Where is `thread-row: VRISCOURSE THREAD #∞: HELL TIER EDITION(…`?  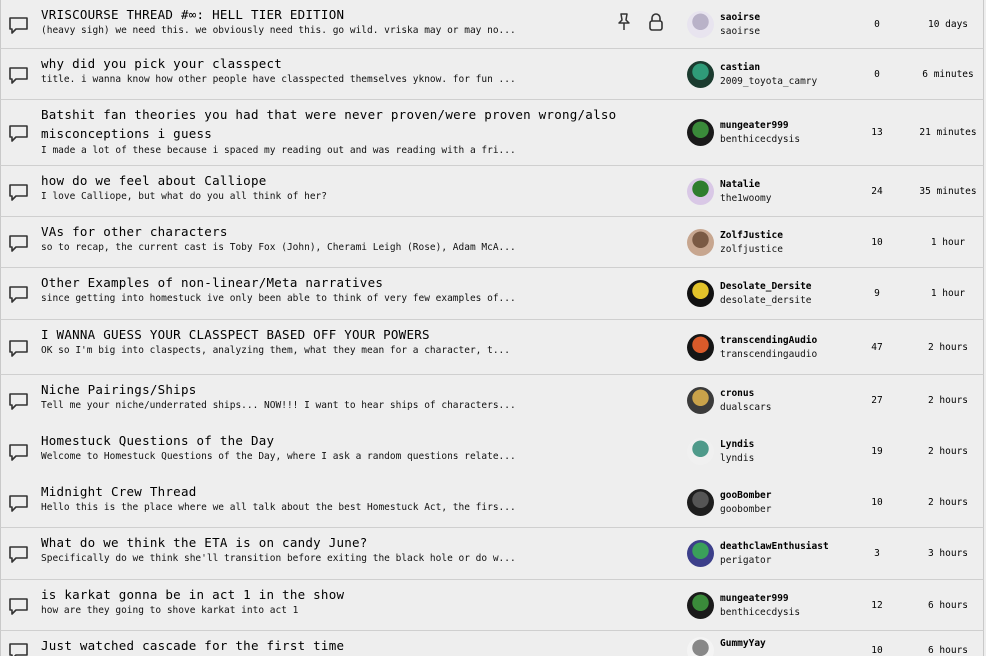 thread-row: VRISCOURSE THREAD #∞: HELL TIER EDITION(… is located at coordinates (492, 24).